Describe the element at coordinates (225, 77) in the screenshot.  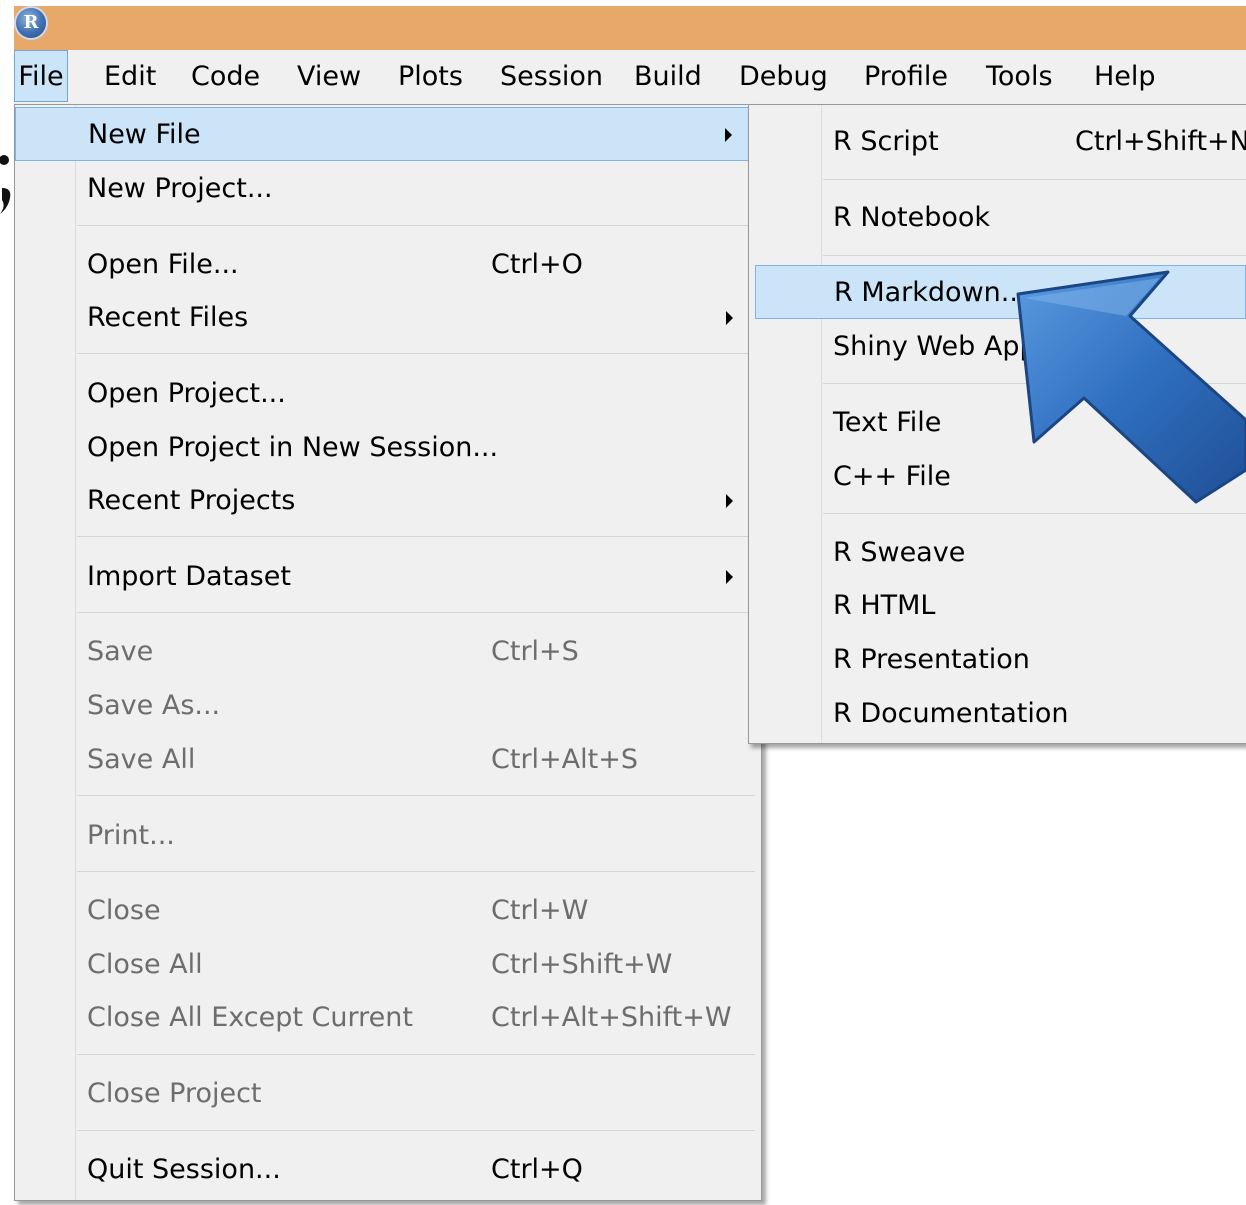
I see `menu-code: Code` at that location.